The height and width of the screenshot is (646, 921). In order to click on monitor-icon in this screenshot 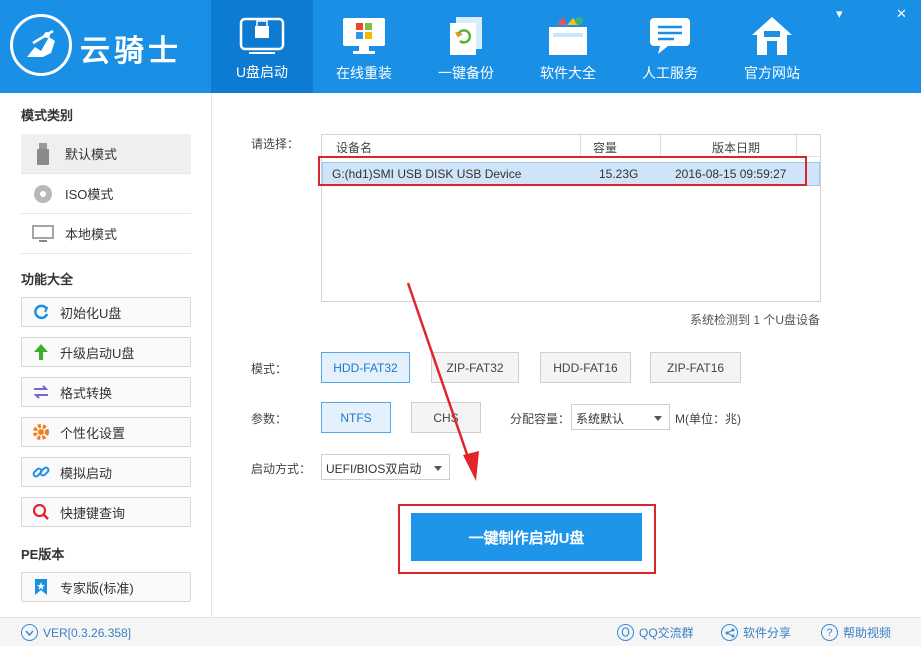, I will do `click(43, 233)`.